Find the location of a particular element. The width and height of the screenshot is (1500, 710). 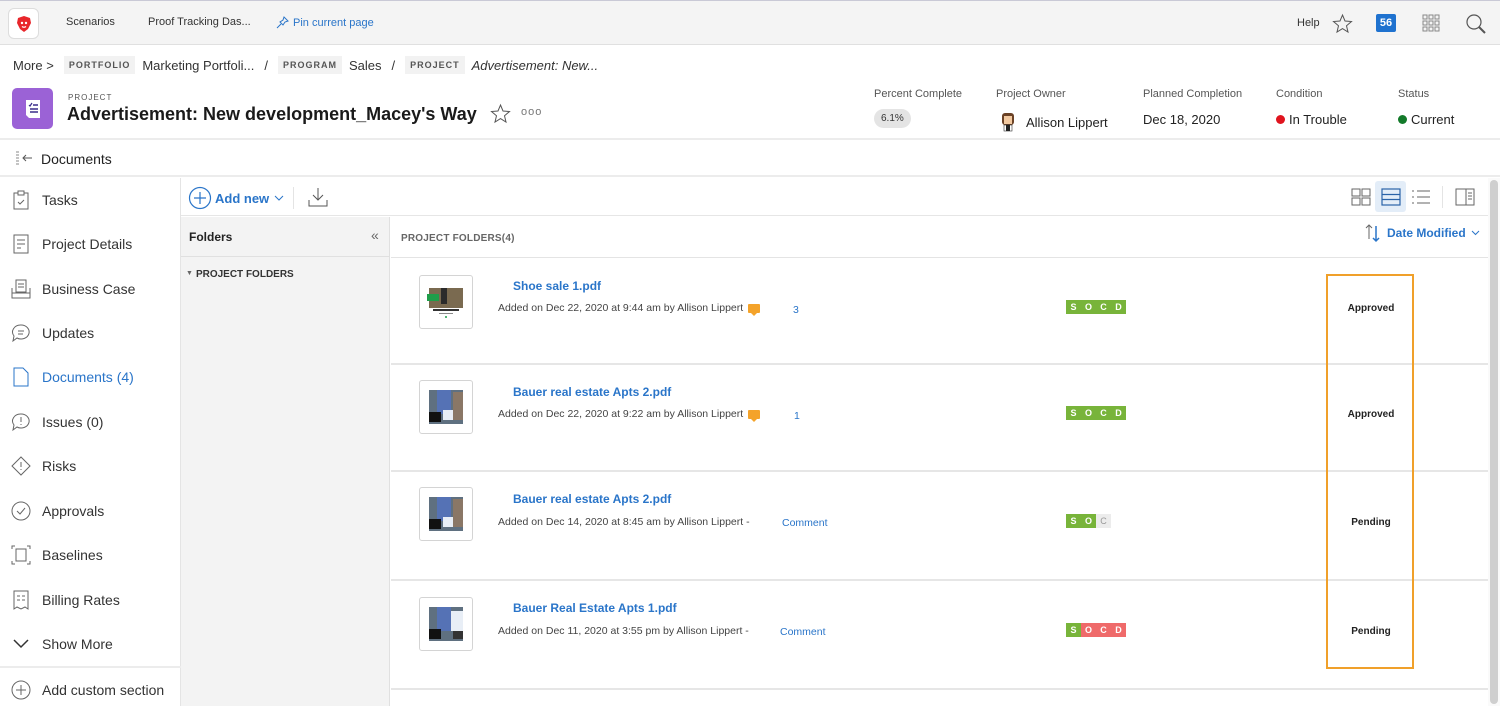

sidebar-item-issues: Issues (0) is located at coordinates (90, 422).